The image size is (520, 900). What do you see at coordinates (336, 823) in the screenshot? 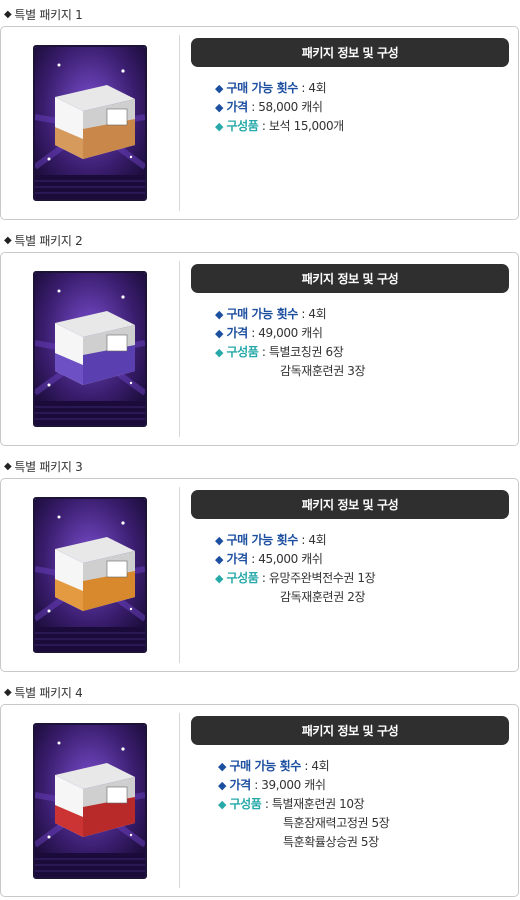
I see `component-item: 특훈잠재력고정권 5장` at bounding box center [336, 823].